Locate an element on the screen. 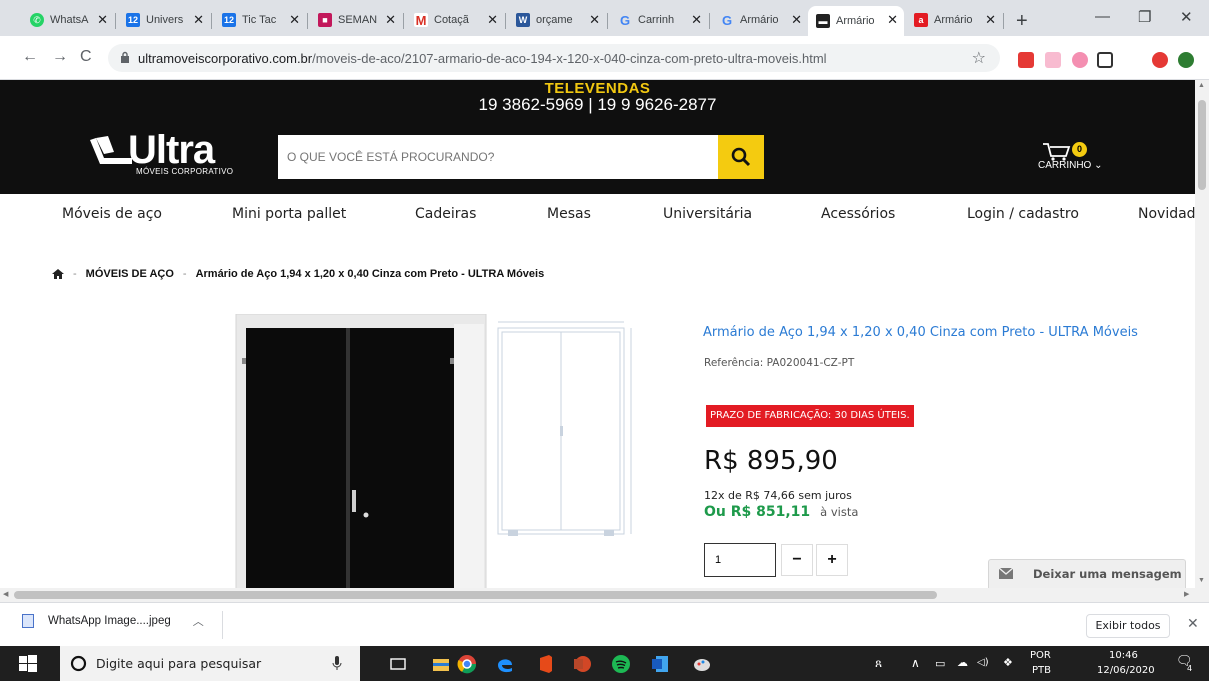  tab-orcamento: W orçame ✕ is located at coordinates (557, 20).